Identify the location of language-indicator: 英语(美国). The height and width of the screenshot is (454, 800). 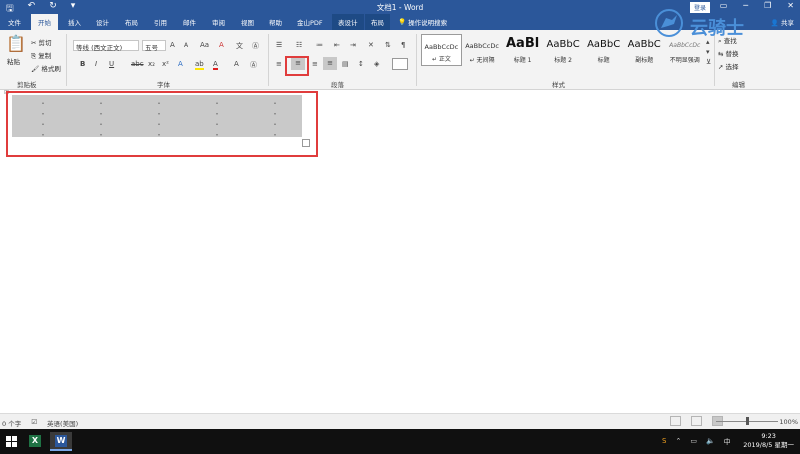
(62, 423).